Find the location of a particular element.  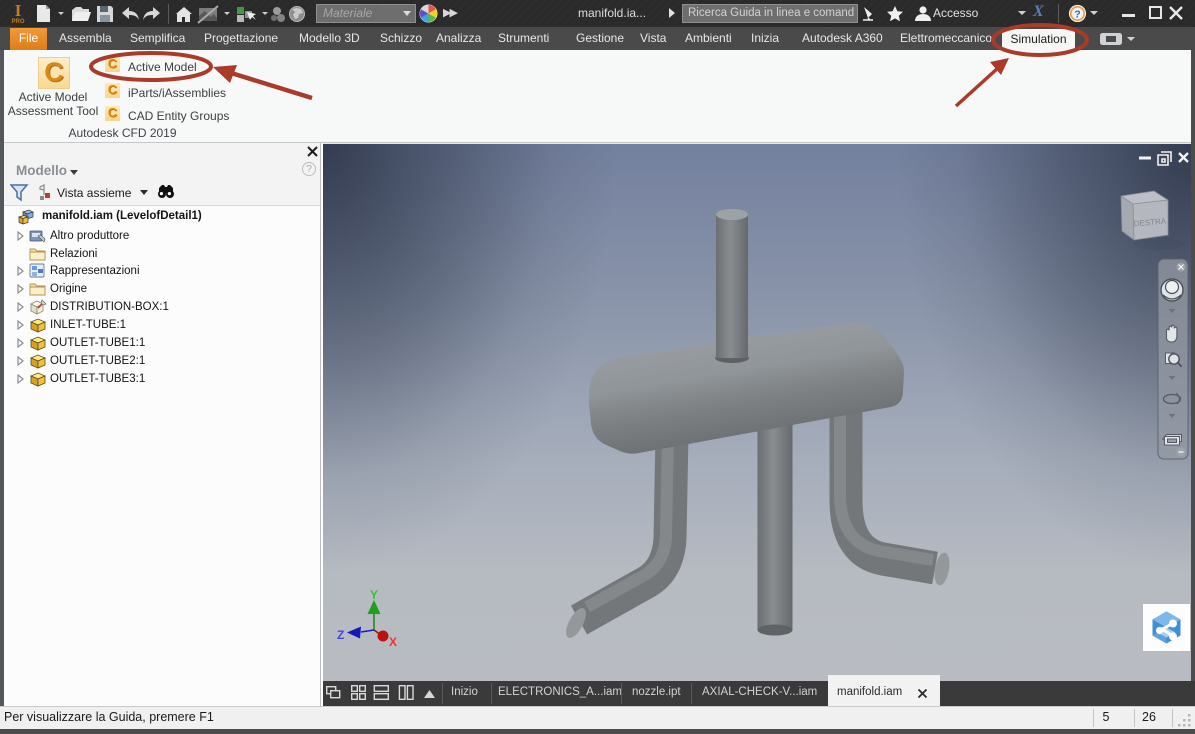

svg-text: Z is located at coordinates (340, 635).